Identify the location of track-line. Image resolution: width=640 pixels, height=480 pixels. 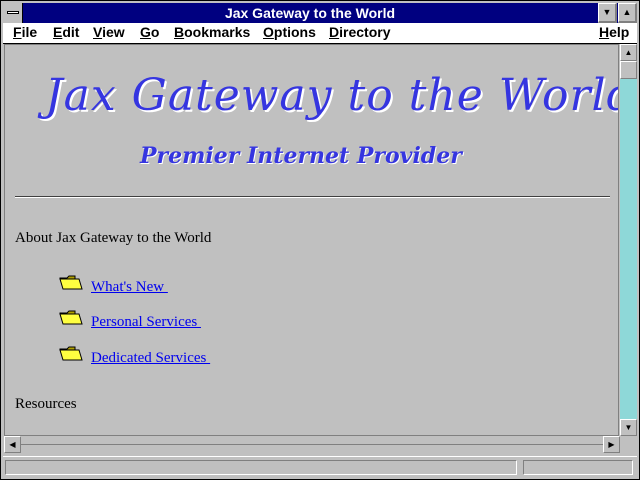
(312, 444).